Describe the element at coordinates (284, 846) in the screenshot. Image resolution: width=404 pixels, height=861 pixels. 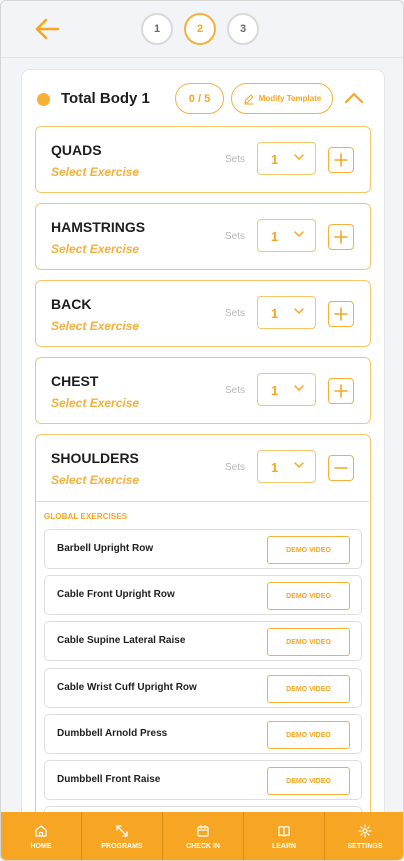
I see `nav-label: LEARN` at that location.